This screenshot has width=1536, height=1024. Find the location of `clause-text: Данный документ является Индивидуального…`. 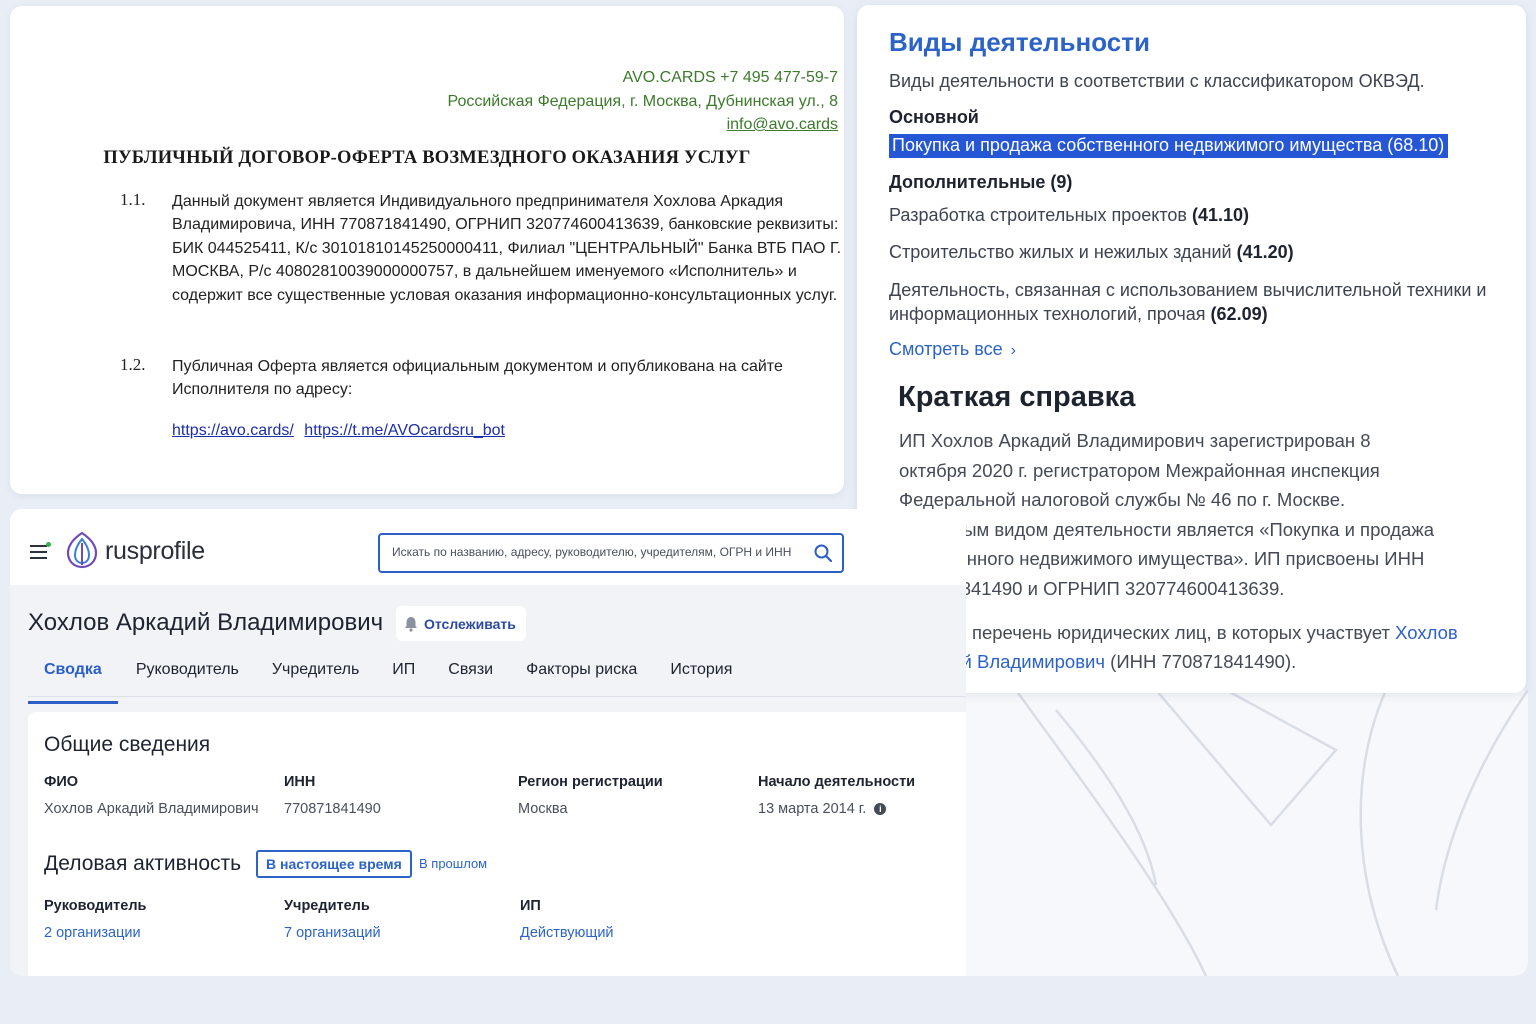

clause-text: Данный документ является Индивидуального… is located at coordinates (507, 248).